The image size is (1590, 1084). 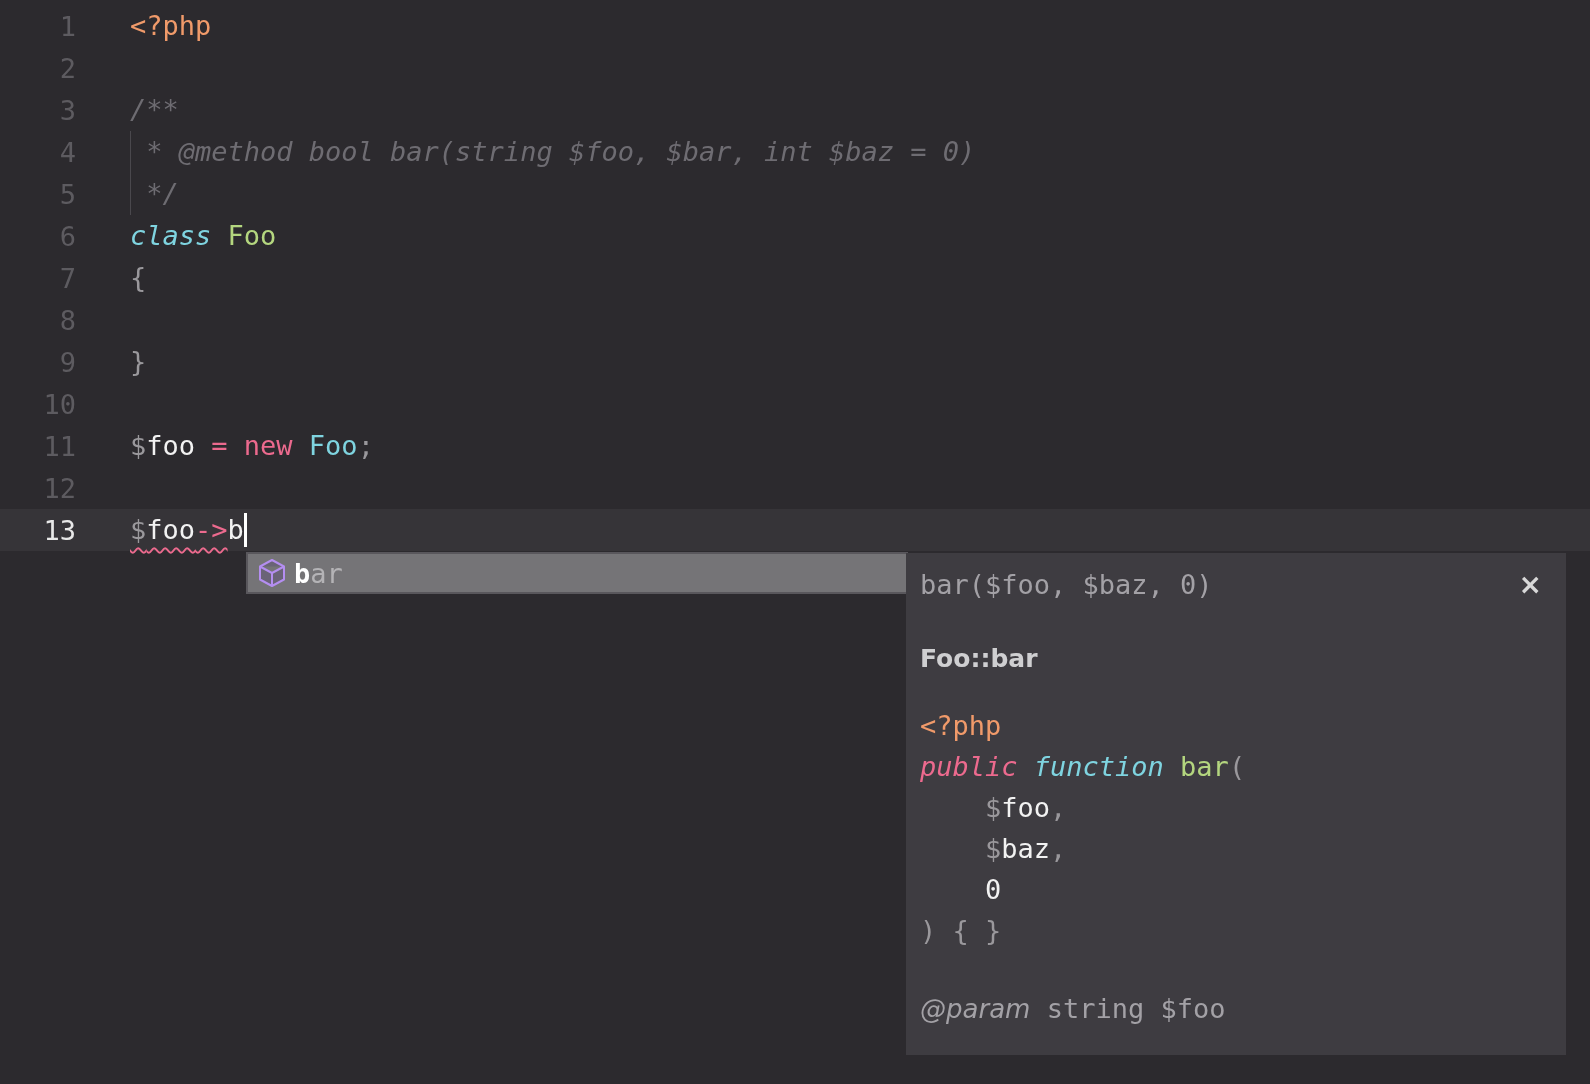 What do you see at coordinates (553, 152) in the screenshot?
I see `code-line: * @method bool bar(string $foo, $bar, int $baz = 0)` at bounding box center [553, 152].